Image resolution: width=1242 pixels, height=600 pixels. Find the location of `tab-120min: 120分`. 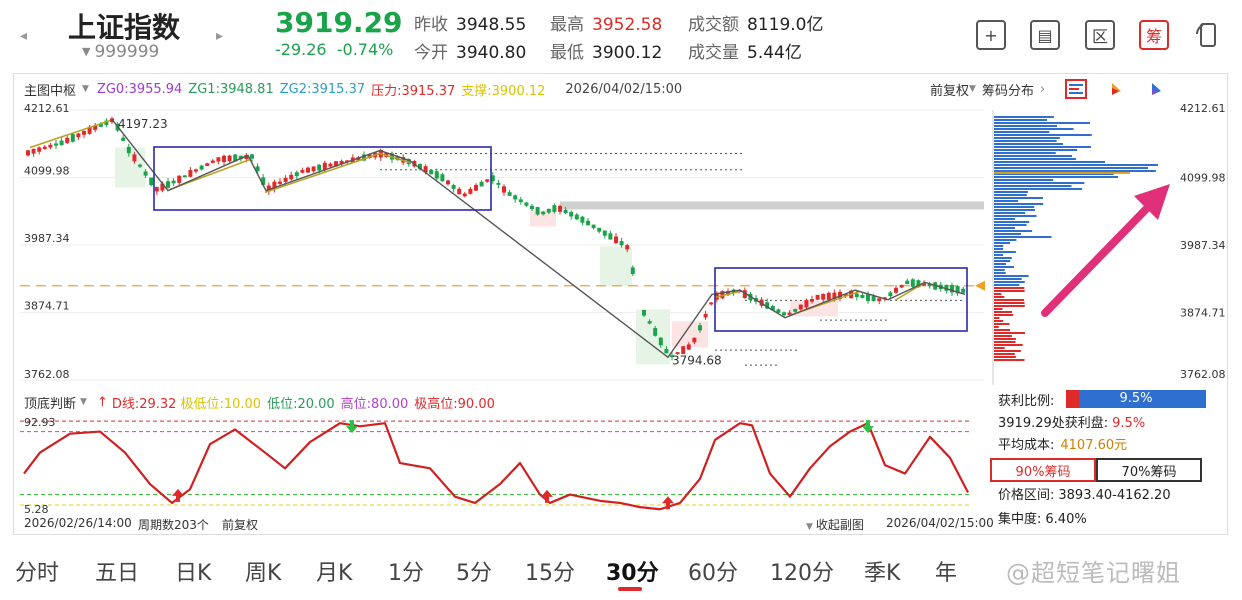

tab-120min: 120分 is located at coordinates (802, 571).